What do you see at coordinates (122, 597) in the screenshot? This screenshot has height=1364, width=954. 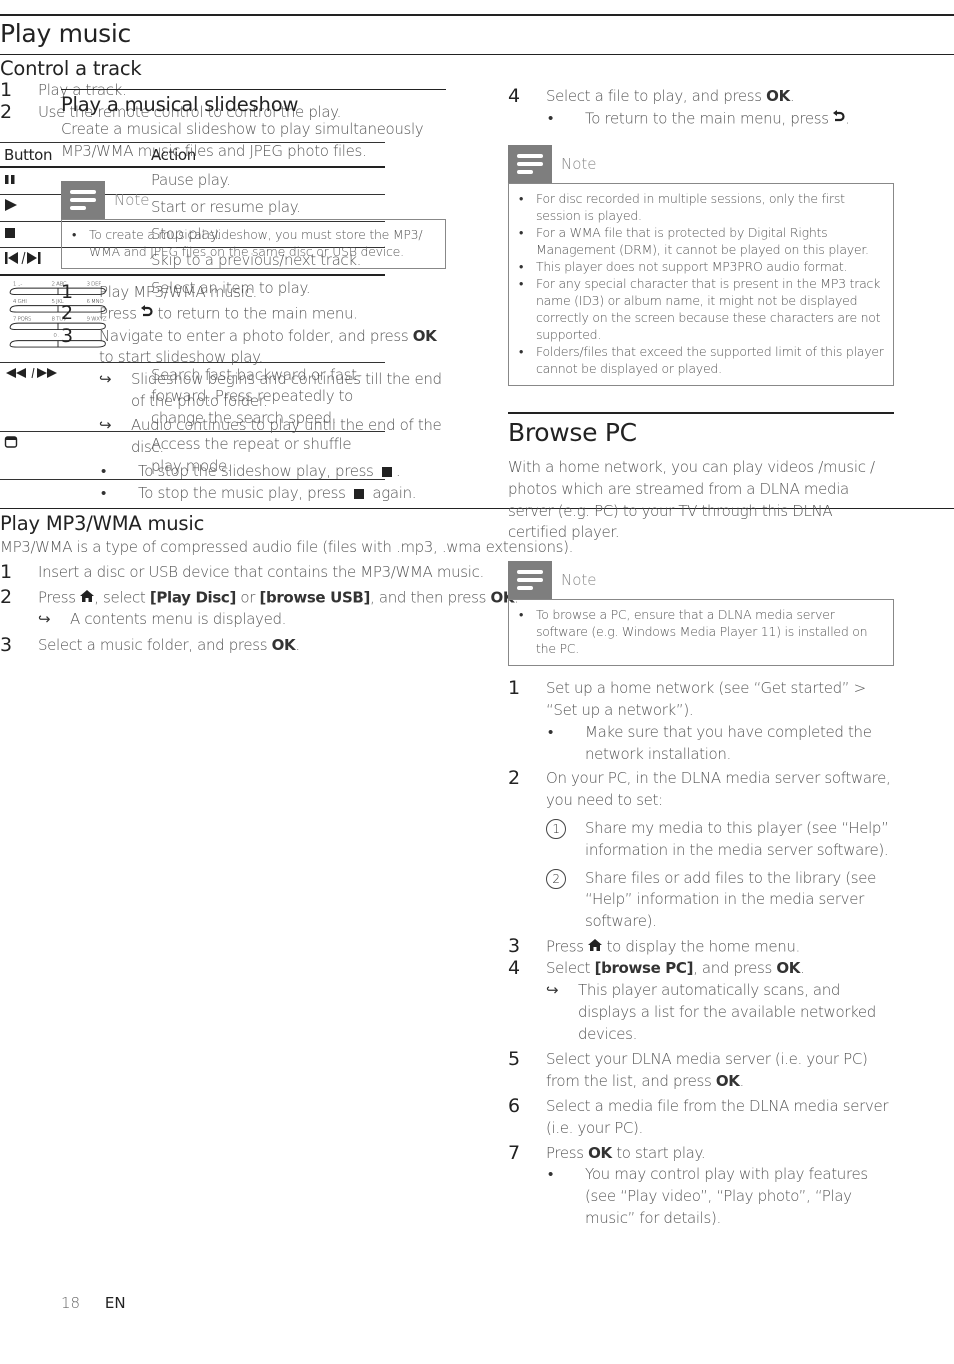 I see `text: , select` at bounding box center [122, 597].